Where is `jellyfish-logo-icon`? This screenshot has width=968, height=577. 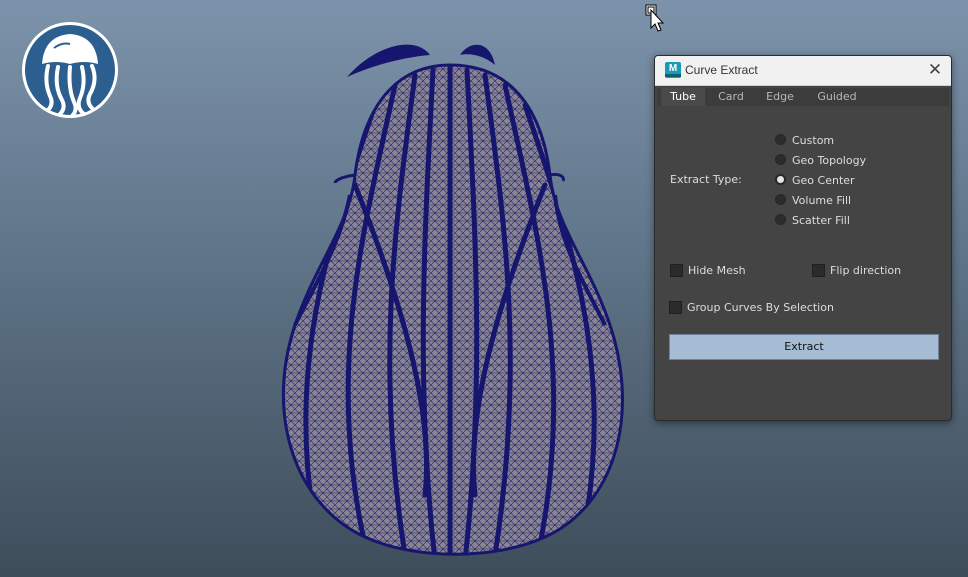
jellyfish-logo-icon is located at coordinates (70, 70).